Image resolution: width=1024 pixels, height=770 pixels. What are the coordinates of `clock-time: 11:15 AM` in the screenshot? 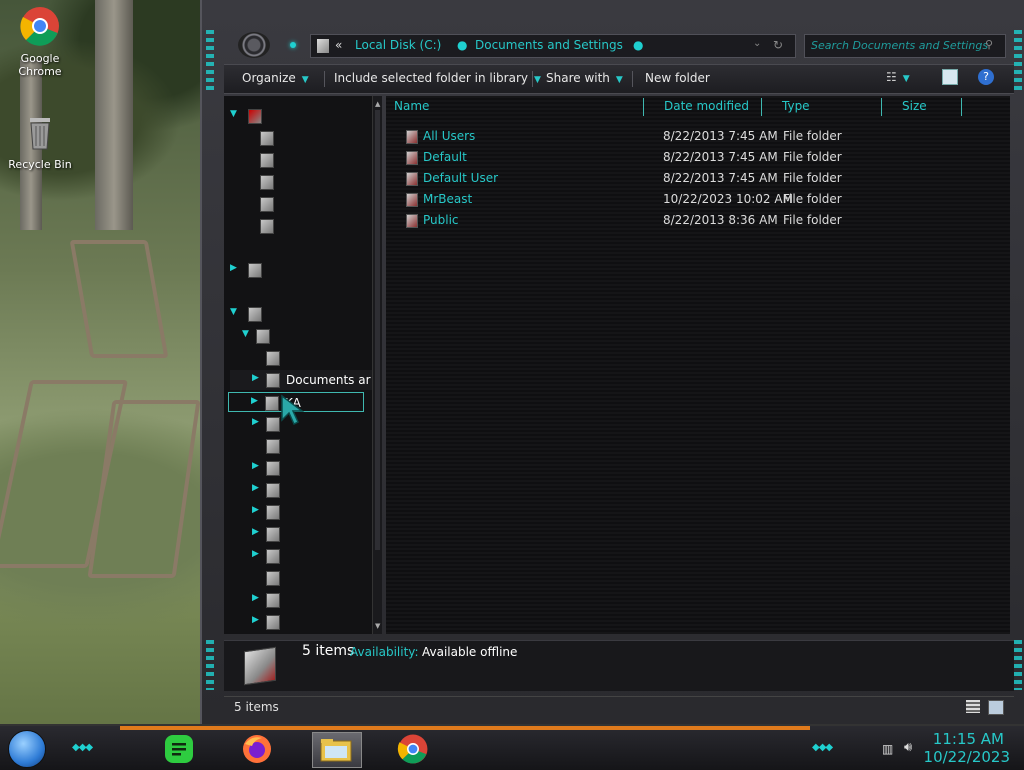 It's located at (968, 739).